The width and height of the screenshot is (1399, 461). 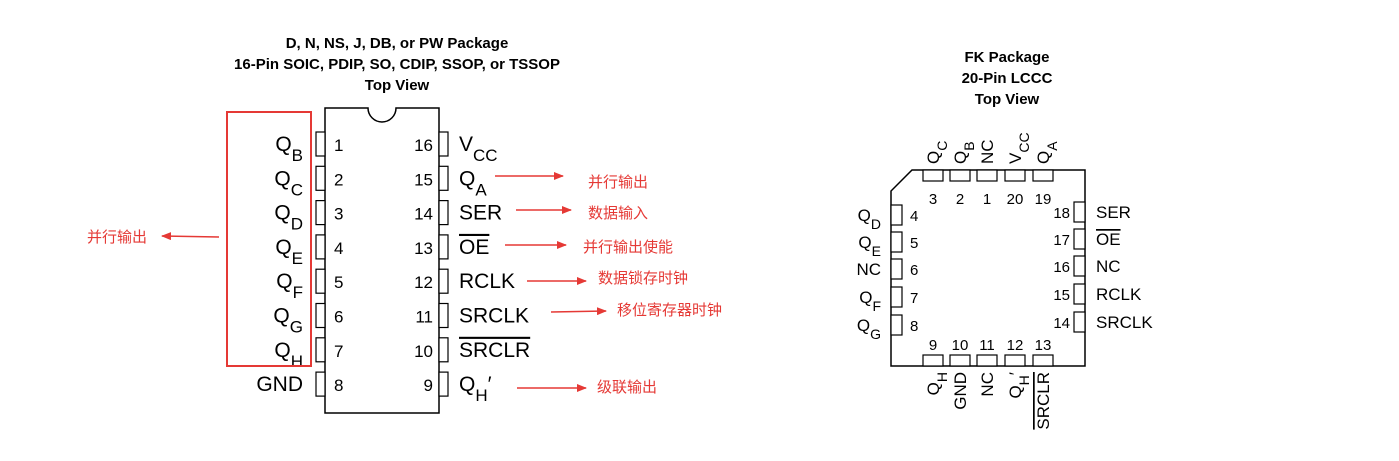 I want to click on pin-number: 11, so click(x=987, y=345).